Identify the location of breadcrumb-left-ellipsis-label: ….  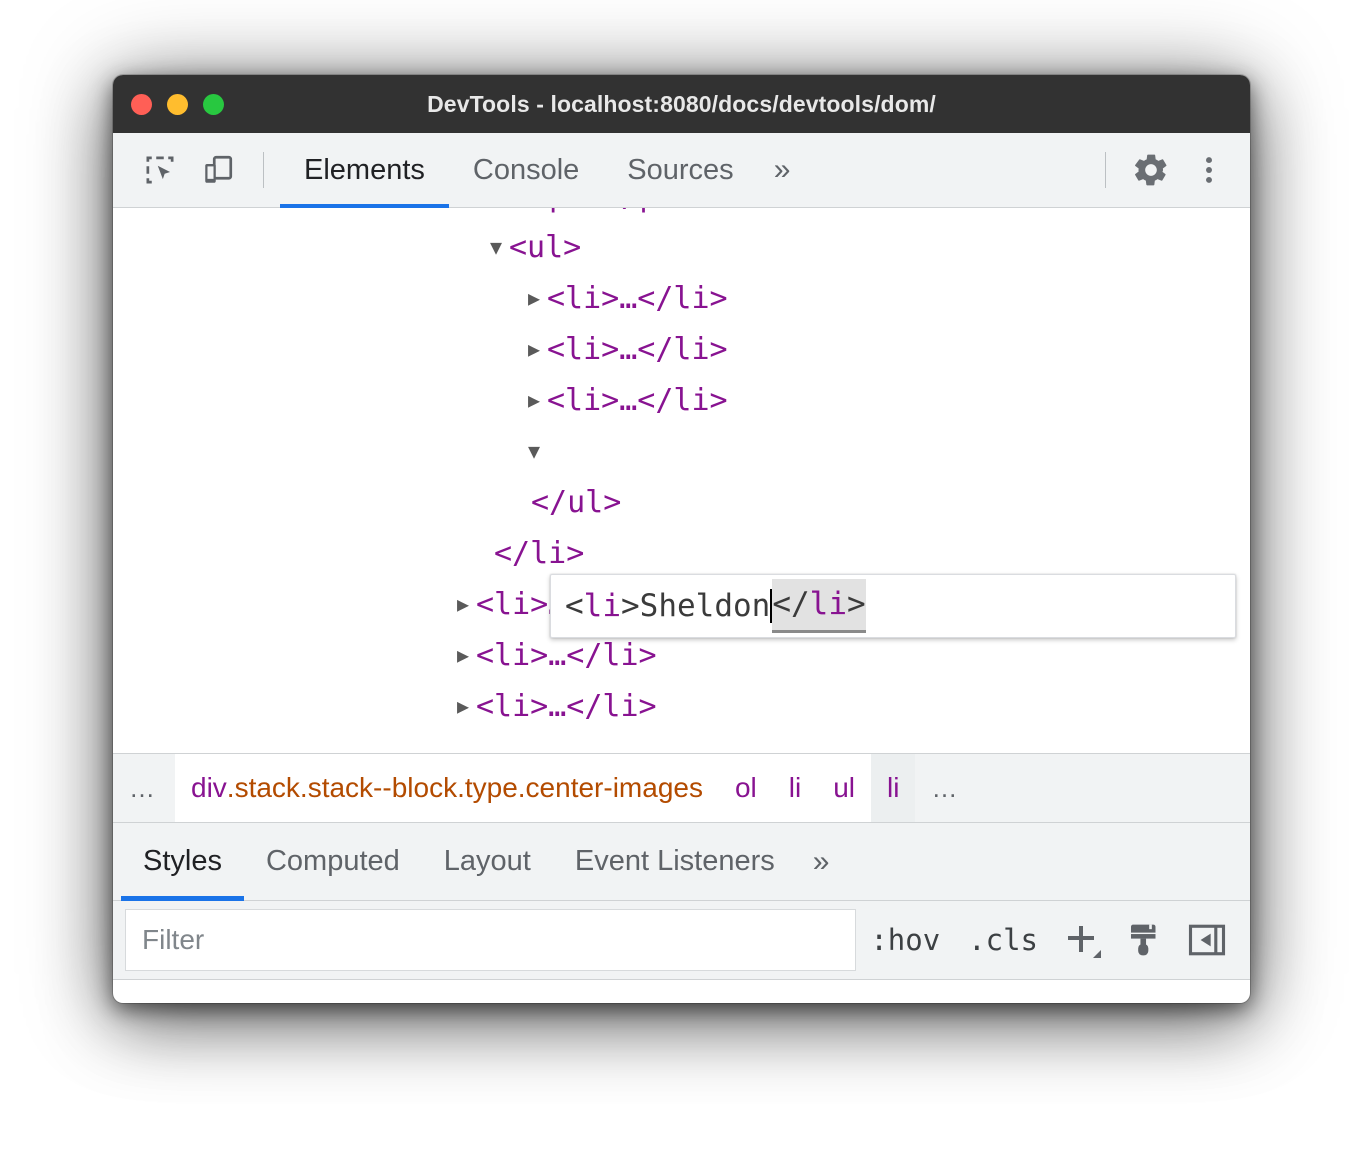
(144, 787).